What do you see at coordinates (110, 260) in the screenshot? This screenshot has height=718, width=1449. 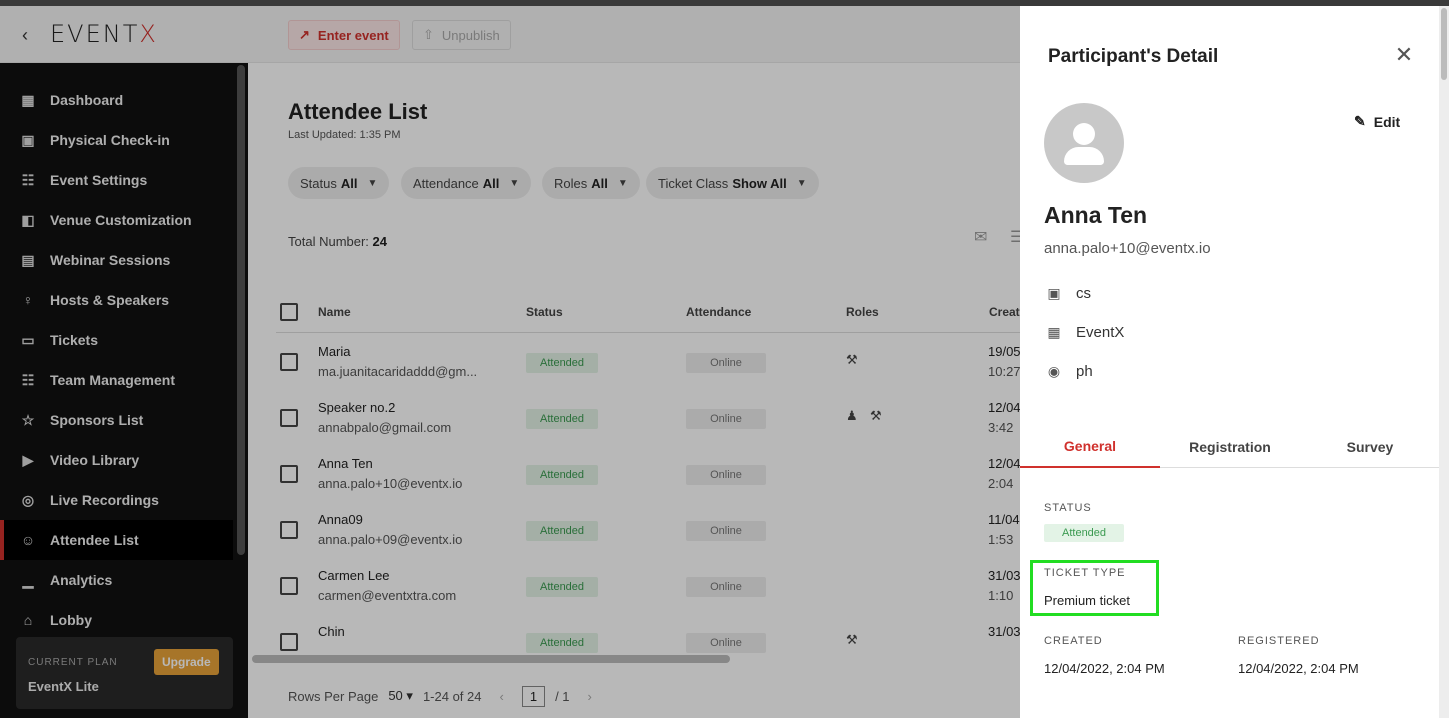 I see `sidebar-item-label: Webinar Sessions` at bounding box center [110, 260].